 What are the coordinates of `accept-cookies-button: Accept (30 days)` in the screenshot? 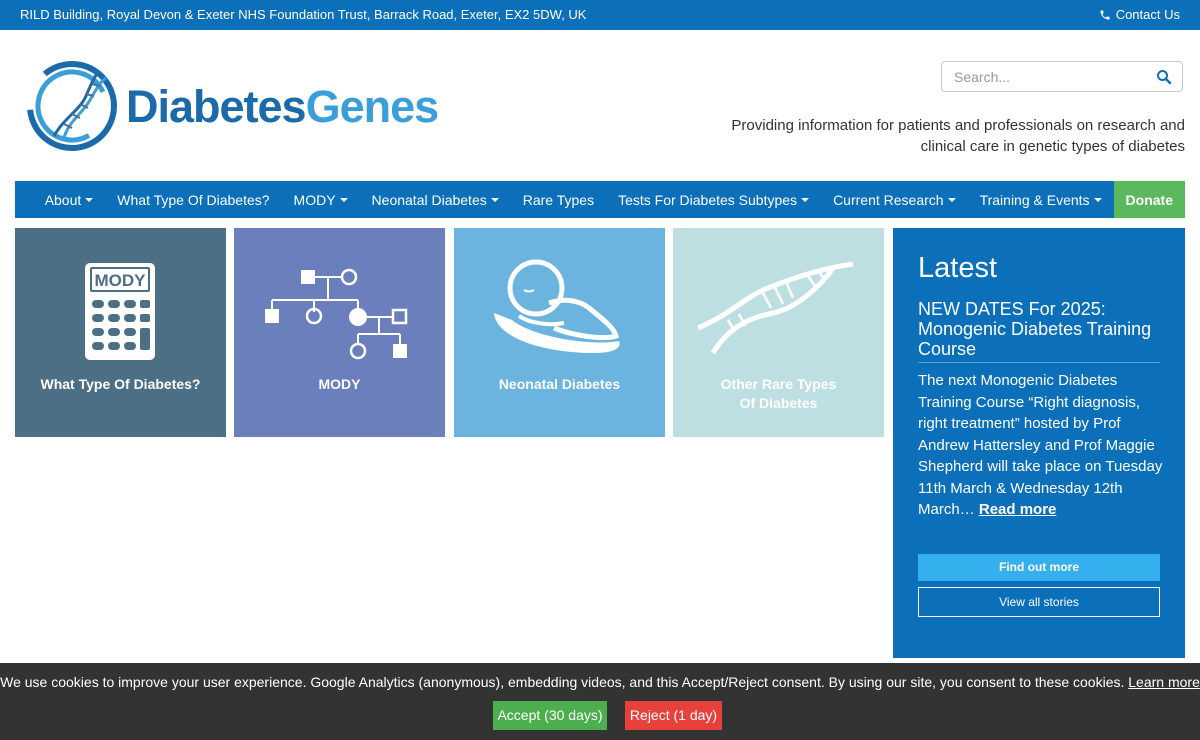 It's located at (550, 715).